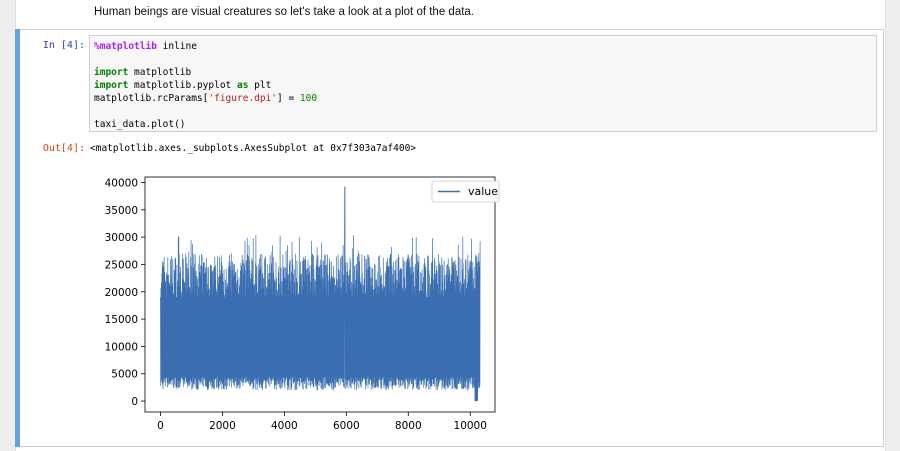  Describe the element at coordinates (470, 426) in the screenshot. I see `x-tick-label: 10000` at that location.